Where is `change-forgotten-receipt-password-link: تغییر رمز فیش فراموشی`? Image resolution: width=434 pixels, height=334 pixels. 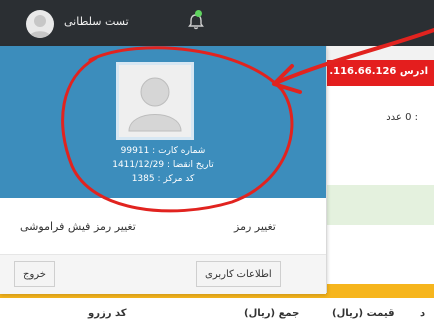
change-forgotten-receipt-password-link: تغییر رمز فیش فراموشی is located at coordinates (78, 226).